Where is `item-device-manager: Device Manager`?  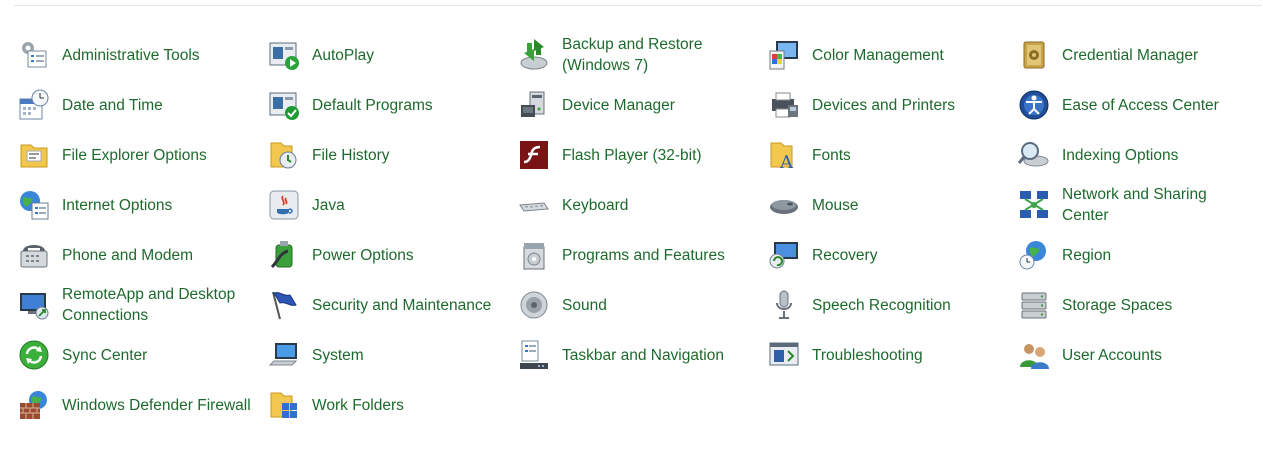 item-device-manager: Device Manager is located at coordinates (642, 105).